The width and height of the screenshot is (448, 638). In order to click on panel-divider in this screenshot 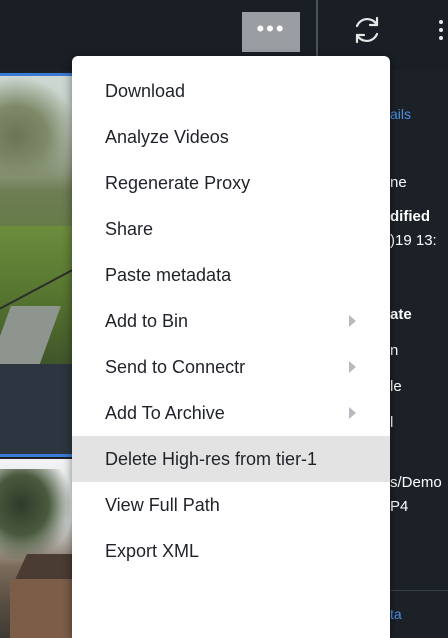, I will do `click(419, 590)`.